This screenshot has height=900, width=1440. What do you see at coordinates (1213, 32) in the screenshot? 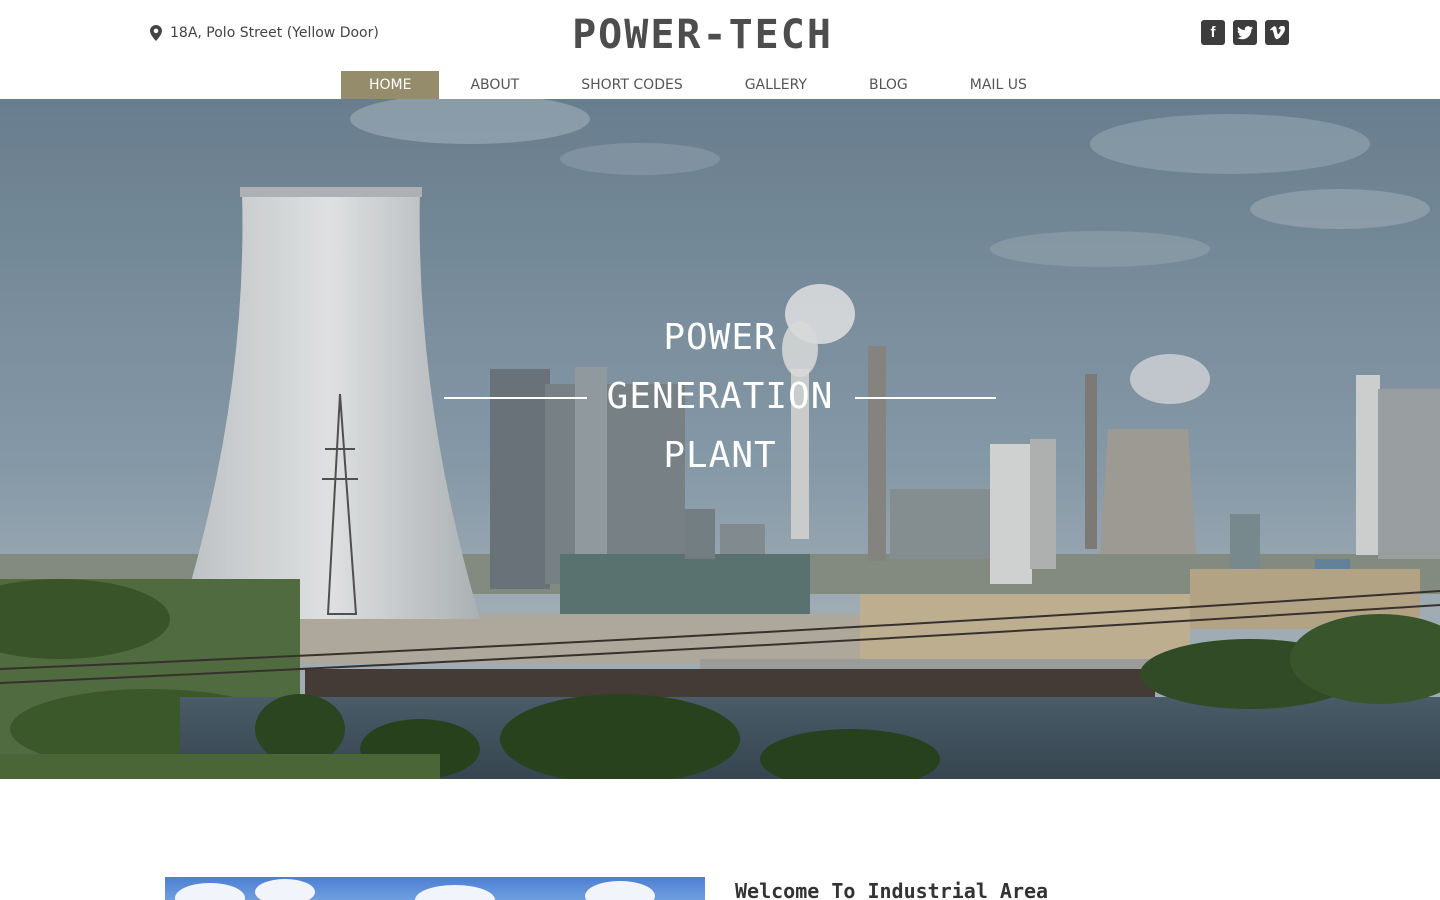
I see `facebook-icon: f` at bounding box center [1213, 32].